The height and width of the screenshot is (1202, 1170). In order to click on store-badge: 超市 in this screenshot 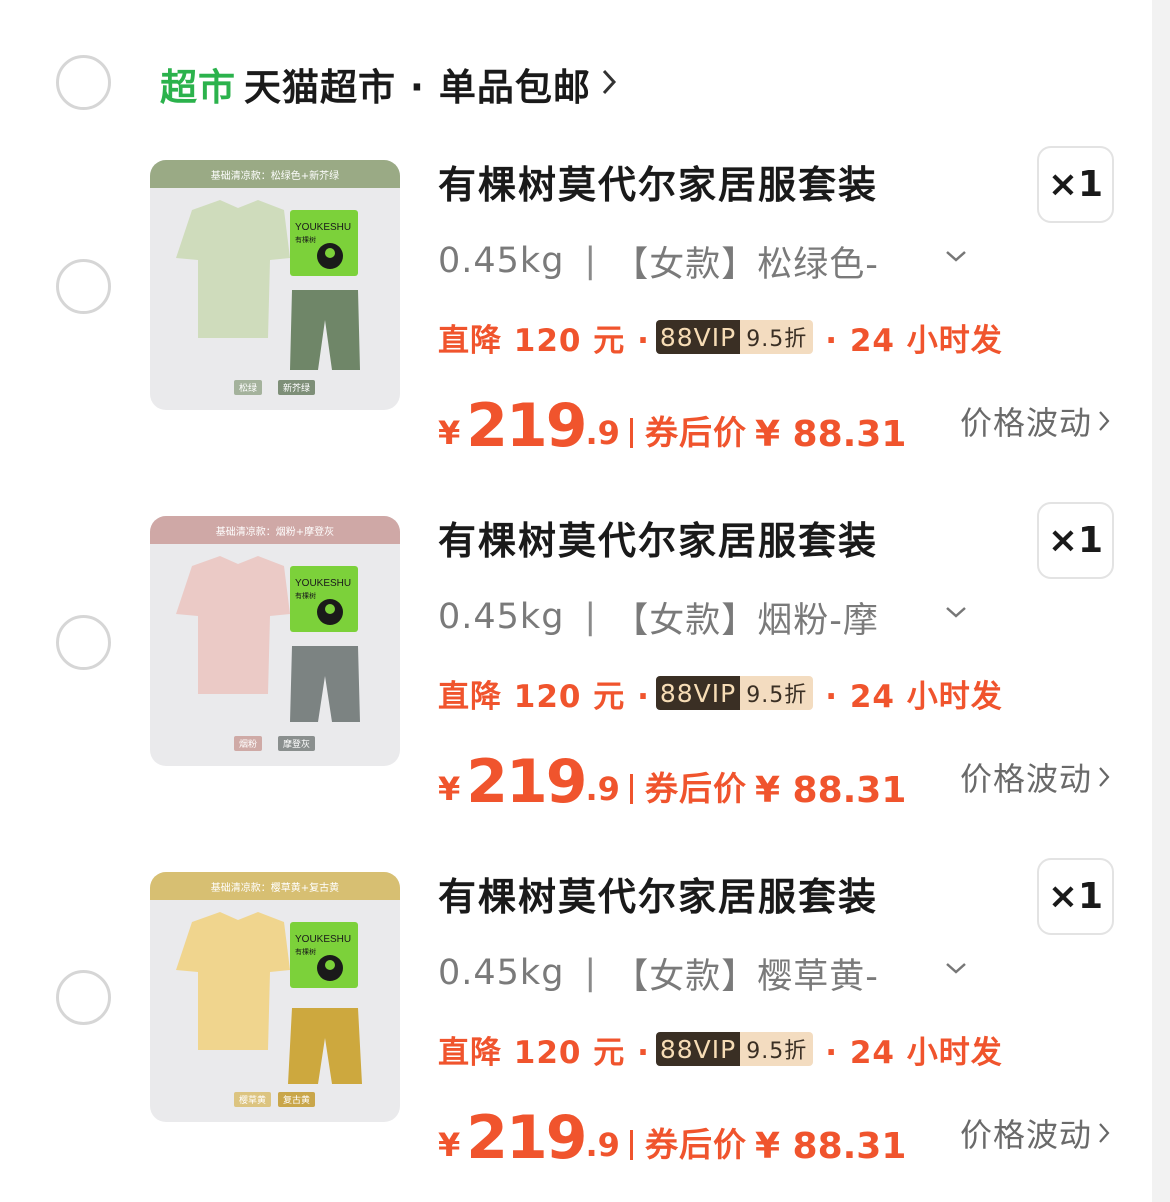, I will do `click(198, 87)`.